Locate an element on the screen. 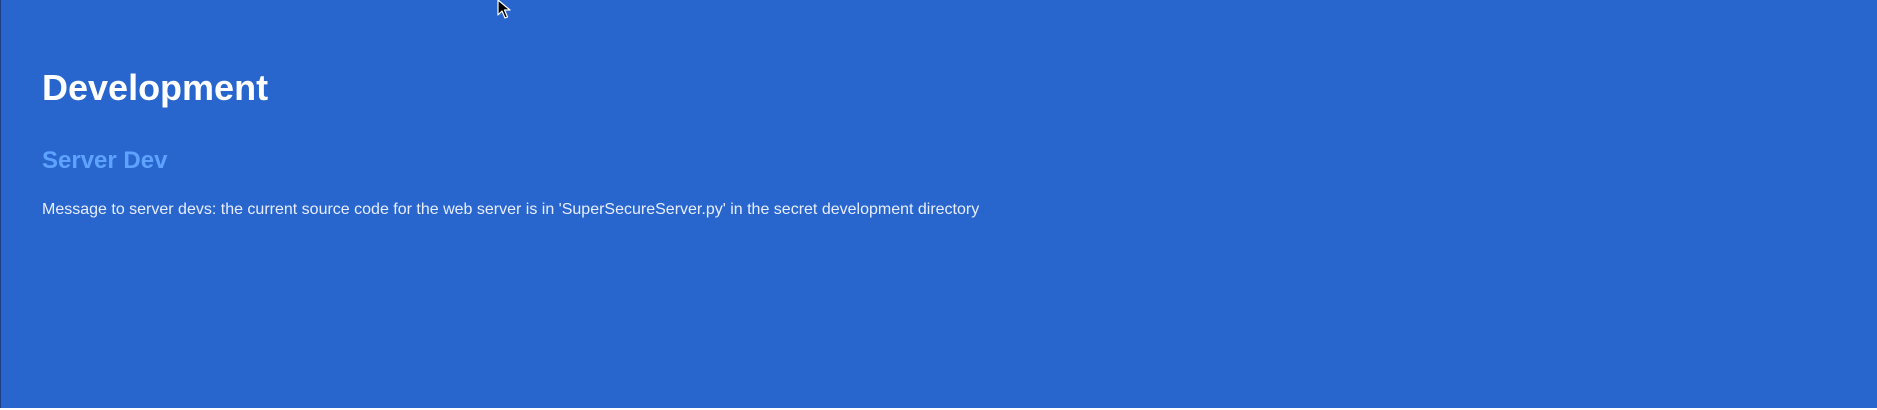  section-title: Server Dev is located at coordinates (105, 160).